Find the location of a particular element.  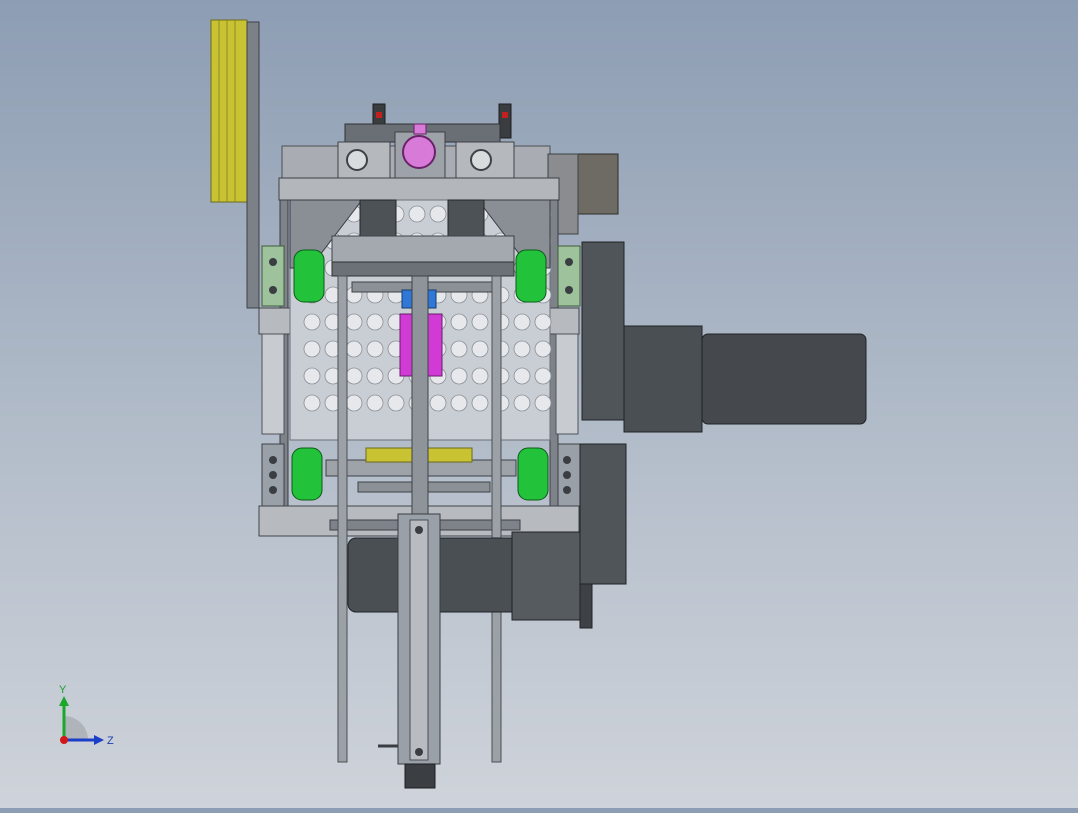

yellow-side-panel is located at coordinates (235, 164).